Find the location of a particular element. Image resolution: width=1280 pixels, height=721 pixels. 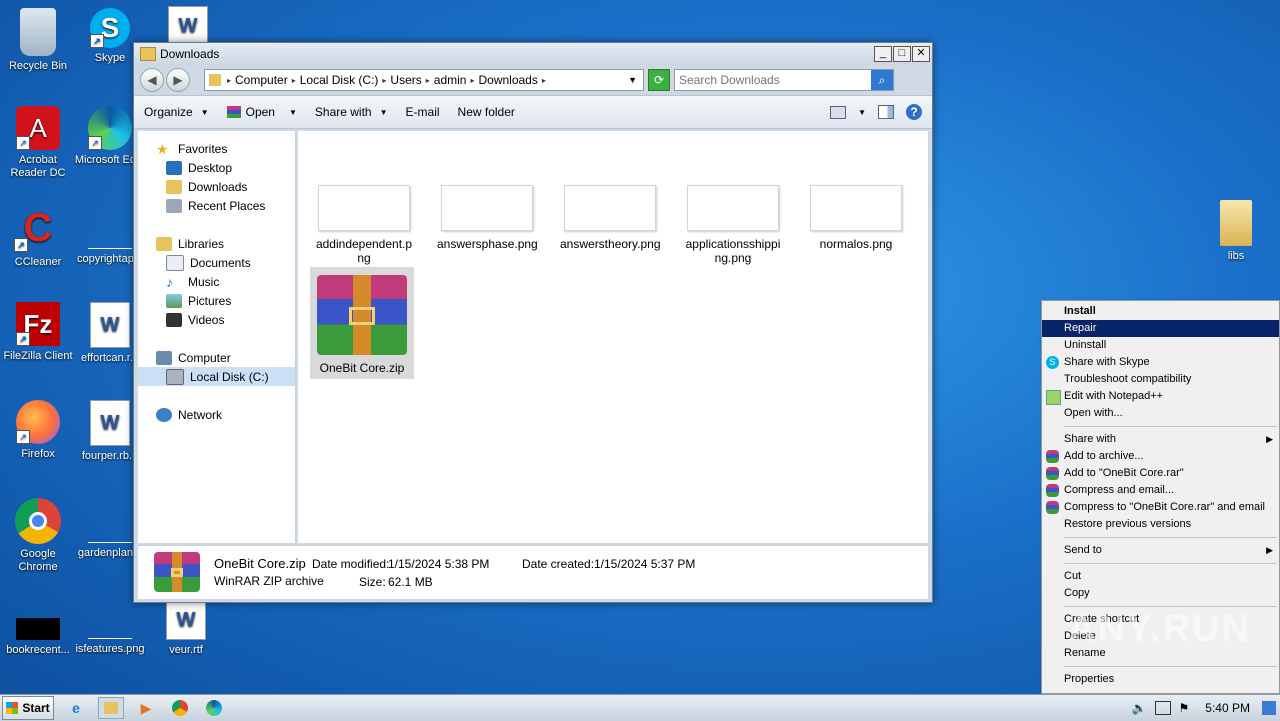

menu-item-restore: Restore previous versions is located at coordinates (1160, 524).